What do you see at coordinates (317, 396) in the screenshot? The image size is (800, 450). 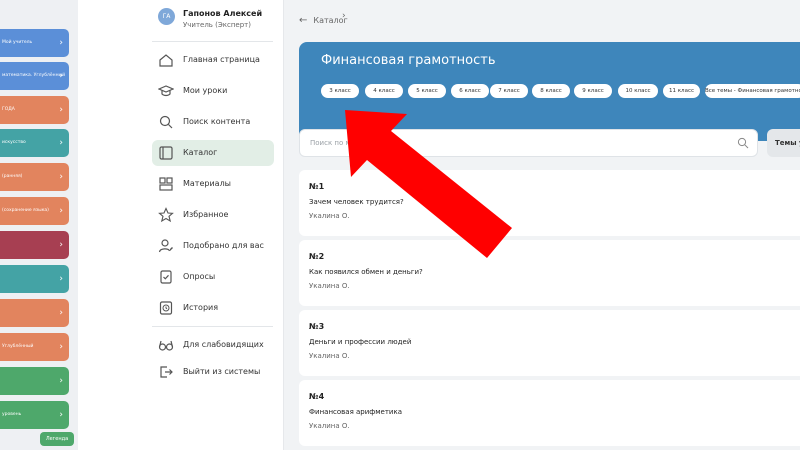 I see `lesson-number: №4` at bounding box center [317, 396].